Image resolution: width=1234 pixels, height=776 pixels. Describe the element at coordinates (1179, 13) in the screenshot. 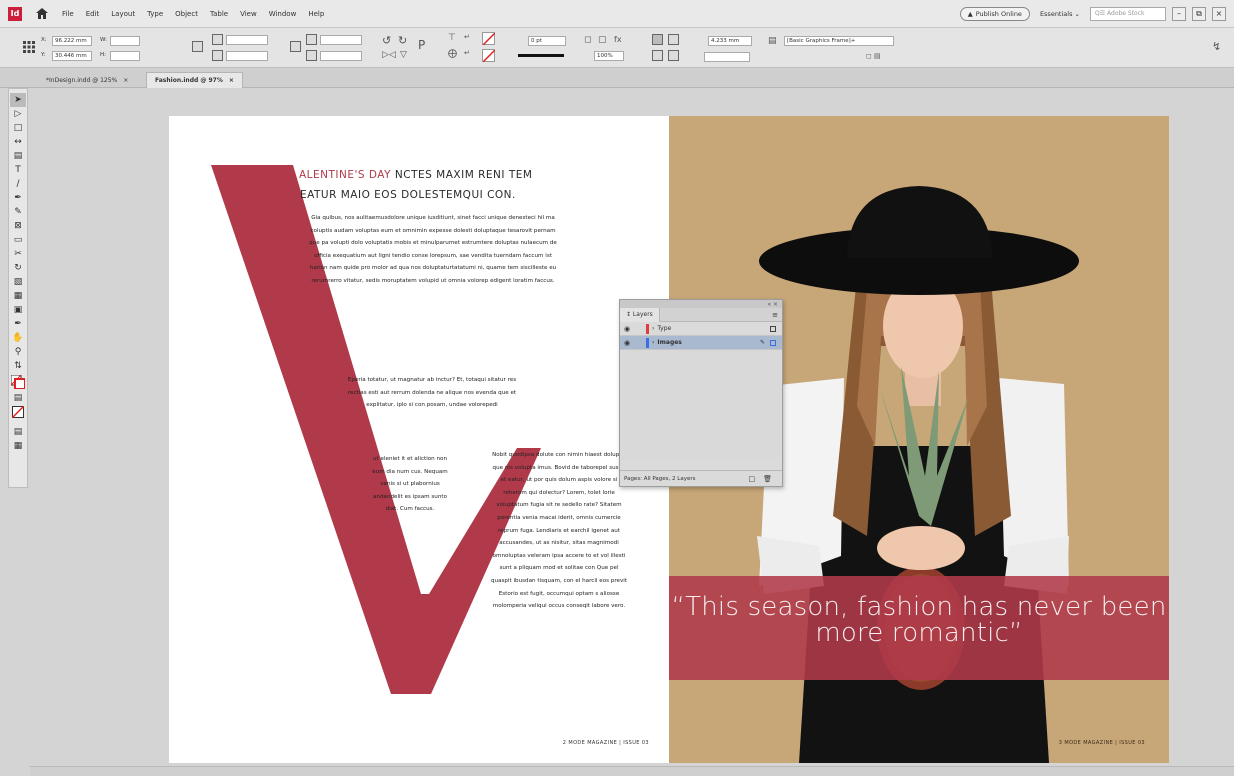

I see `minimize-window-button: –` at that location.